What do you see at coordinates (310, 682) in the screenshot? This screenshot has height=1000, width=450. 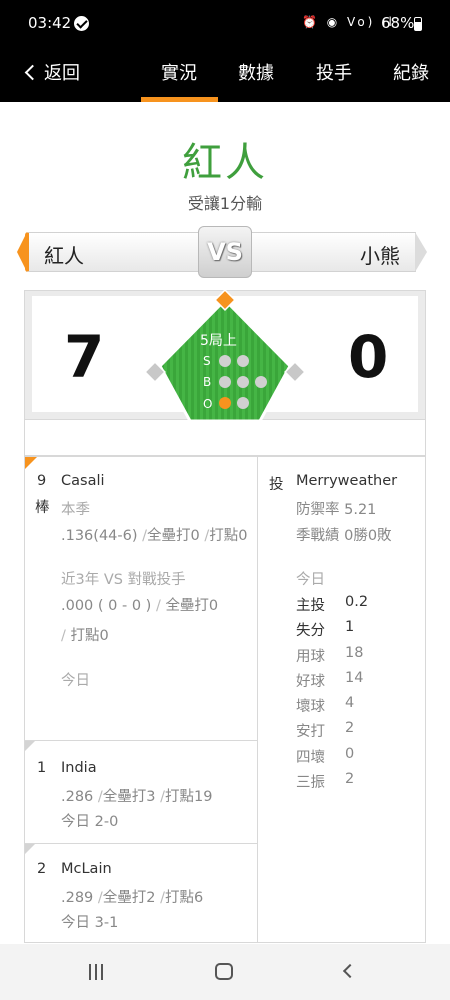 I see `pitcher-stat-label: 好球` at bounding box center [310, 682].